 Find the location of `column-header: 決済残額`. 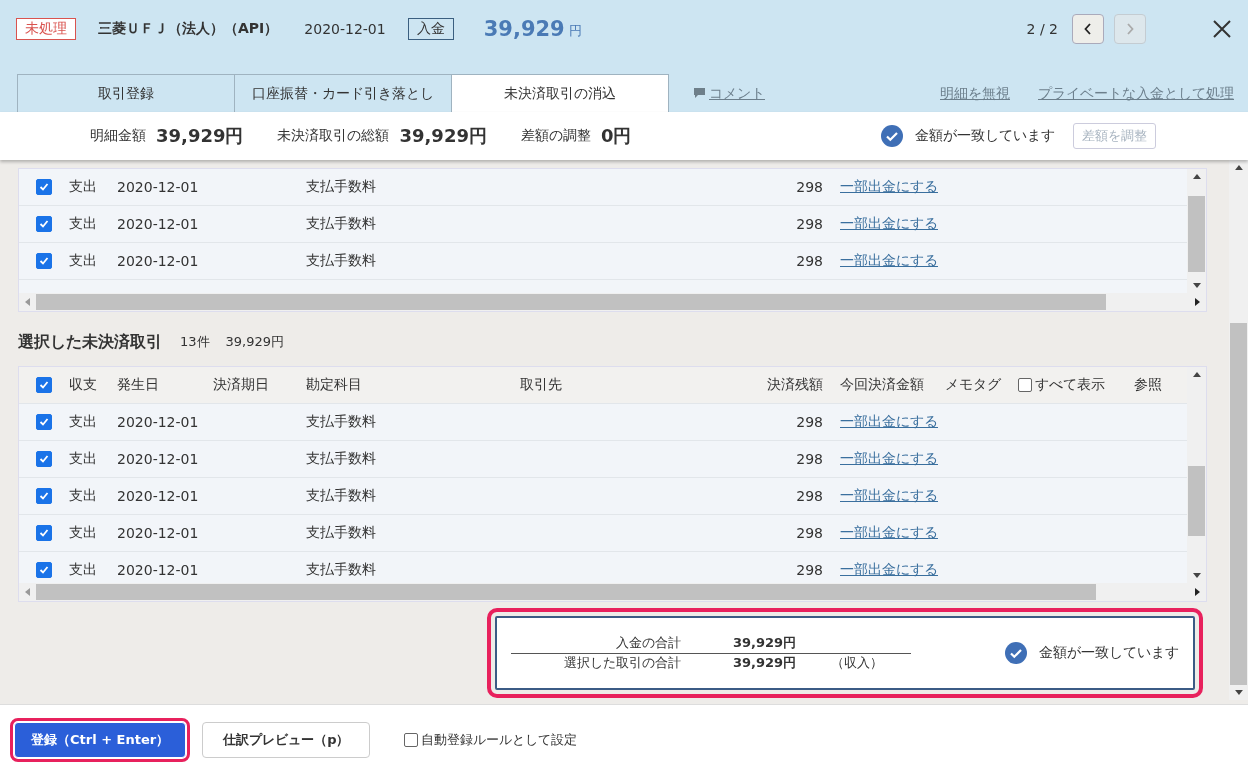

column-header: 決済残額 is located at coordinates (794, 385).